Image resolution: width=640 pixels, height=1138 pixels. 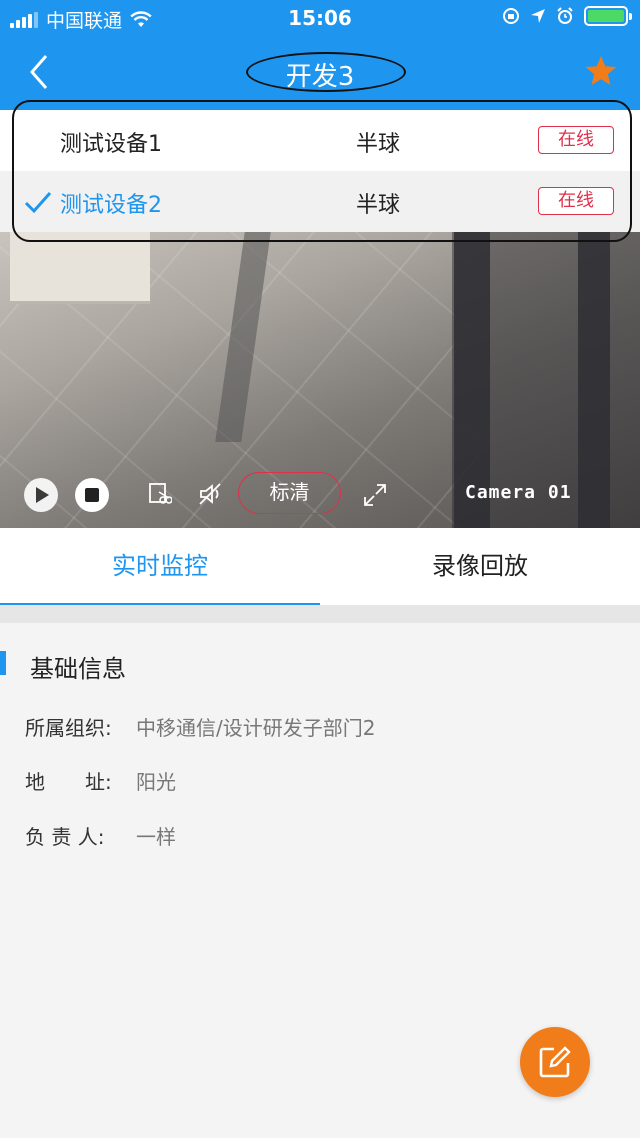 I want to click on edit-icon, so click(x=555, y=1062).